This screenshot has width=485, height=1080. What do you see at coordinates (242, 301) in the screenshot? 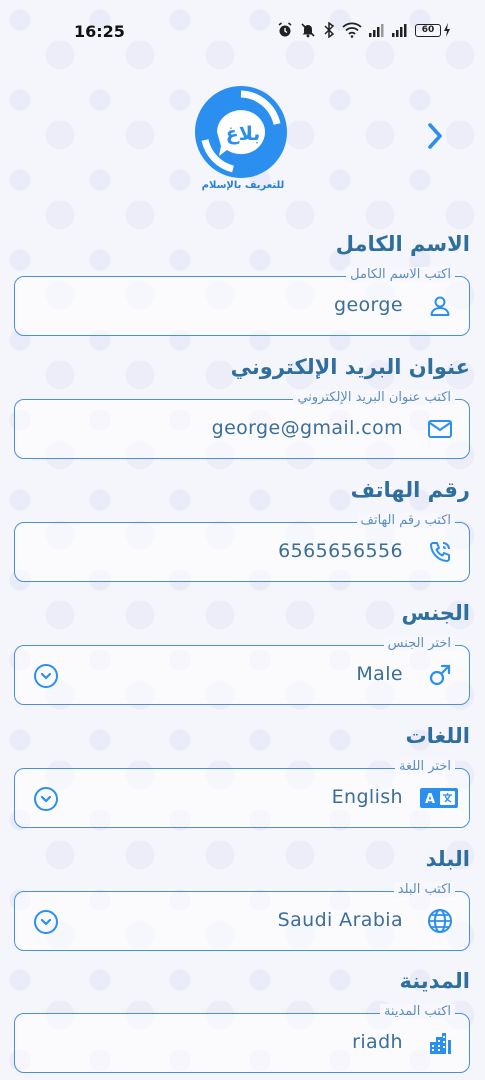
I see `full-name-input: اكتب الاسم الكامل george` at bounding box center [242, 301].